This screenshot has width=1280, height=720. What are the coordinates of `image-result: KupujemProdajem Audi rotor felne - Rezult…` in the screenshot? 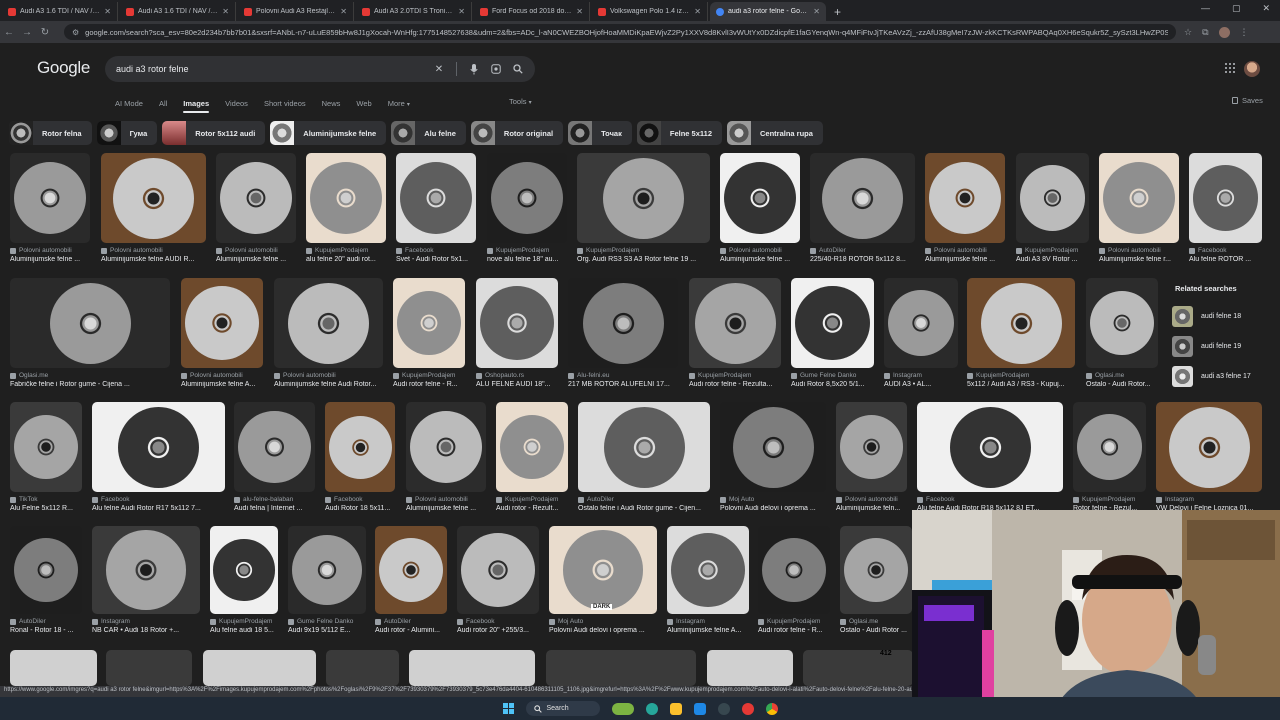 It's located at (735, 333).